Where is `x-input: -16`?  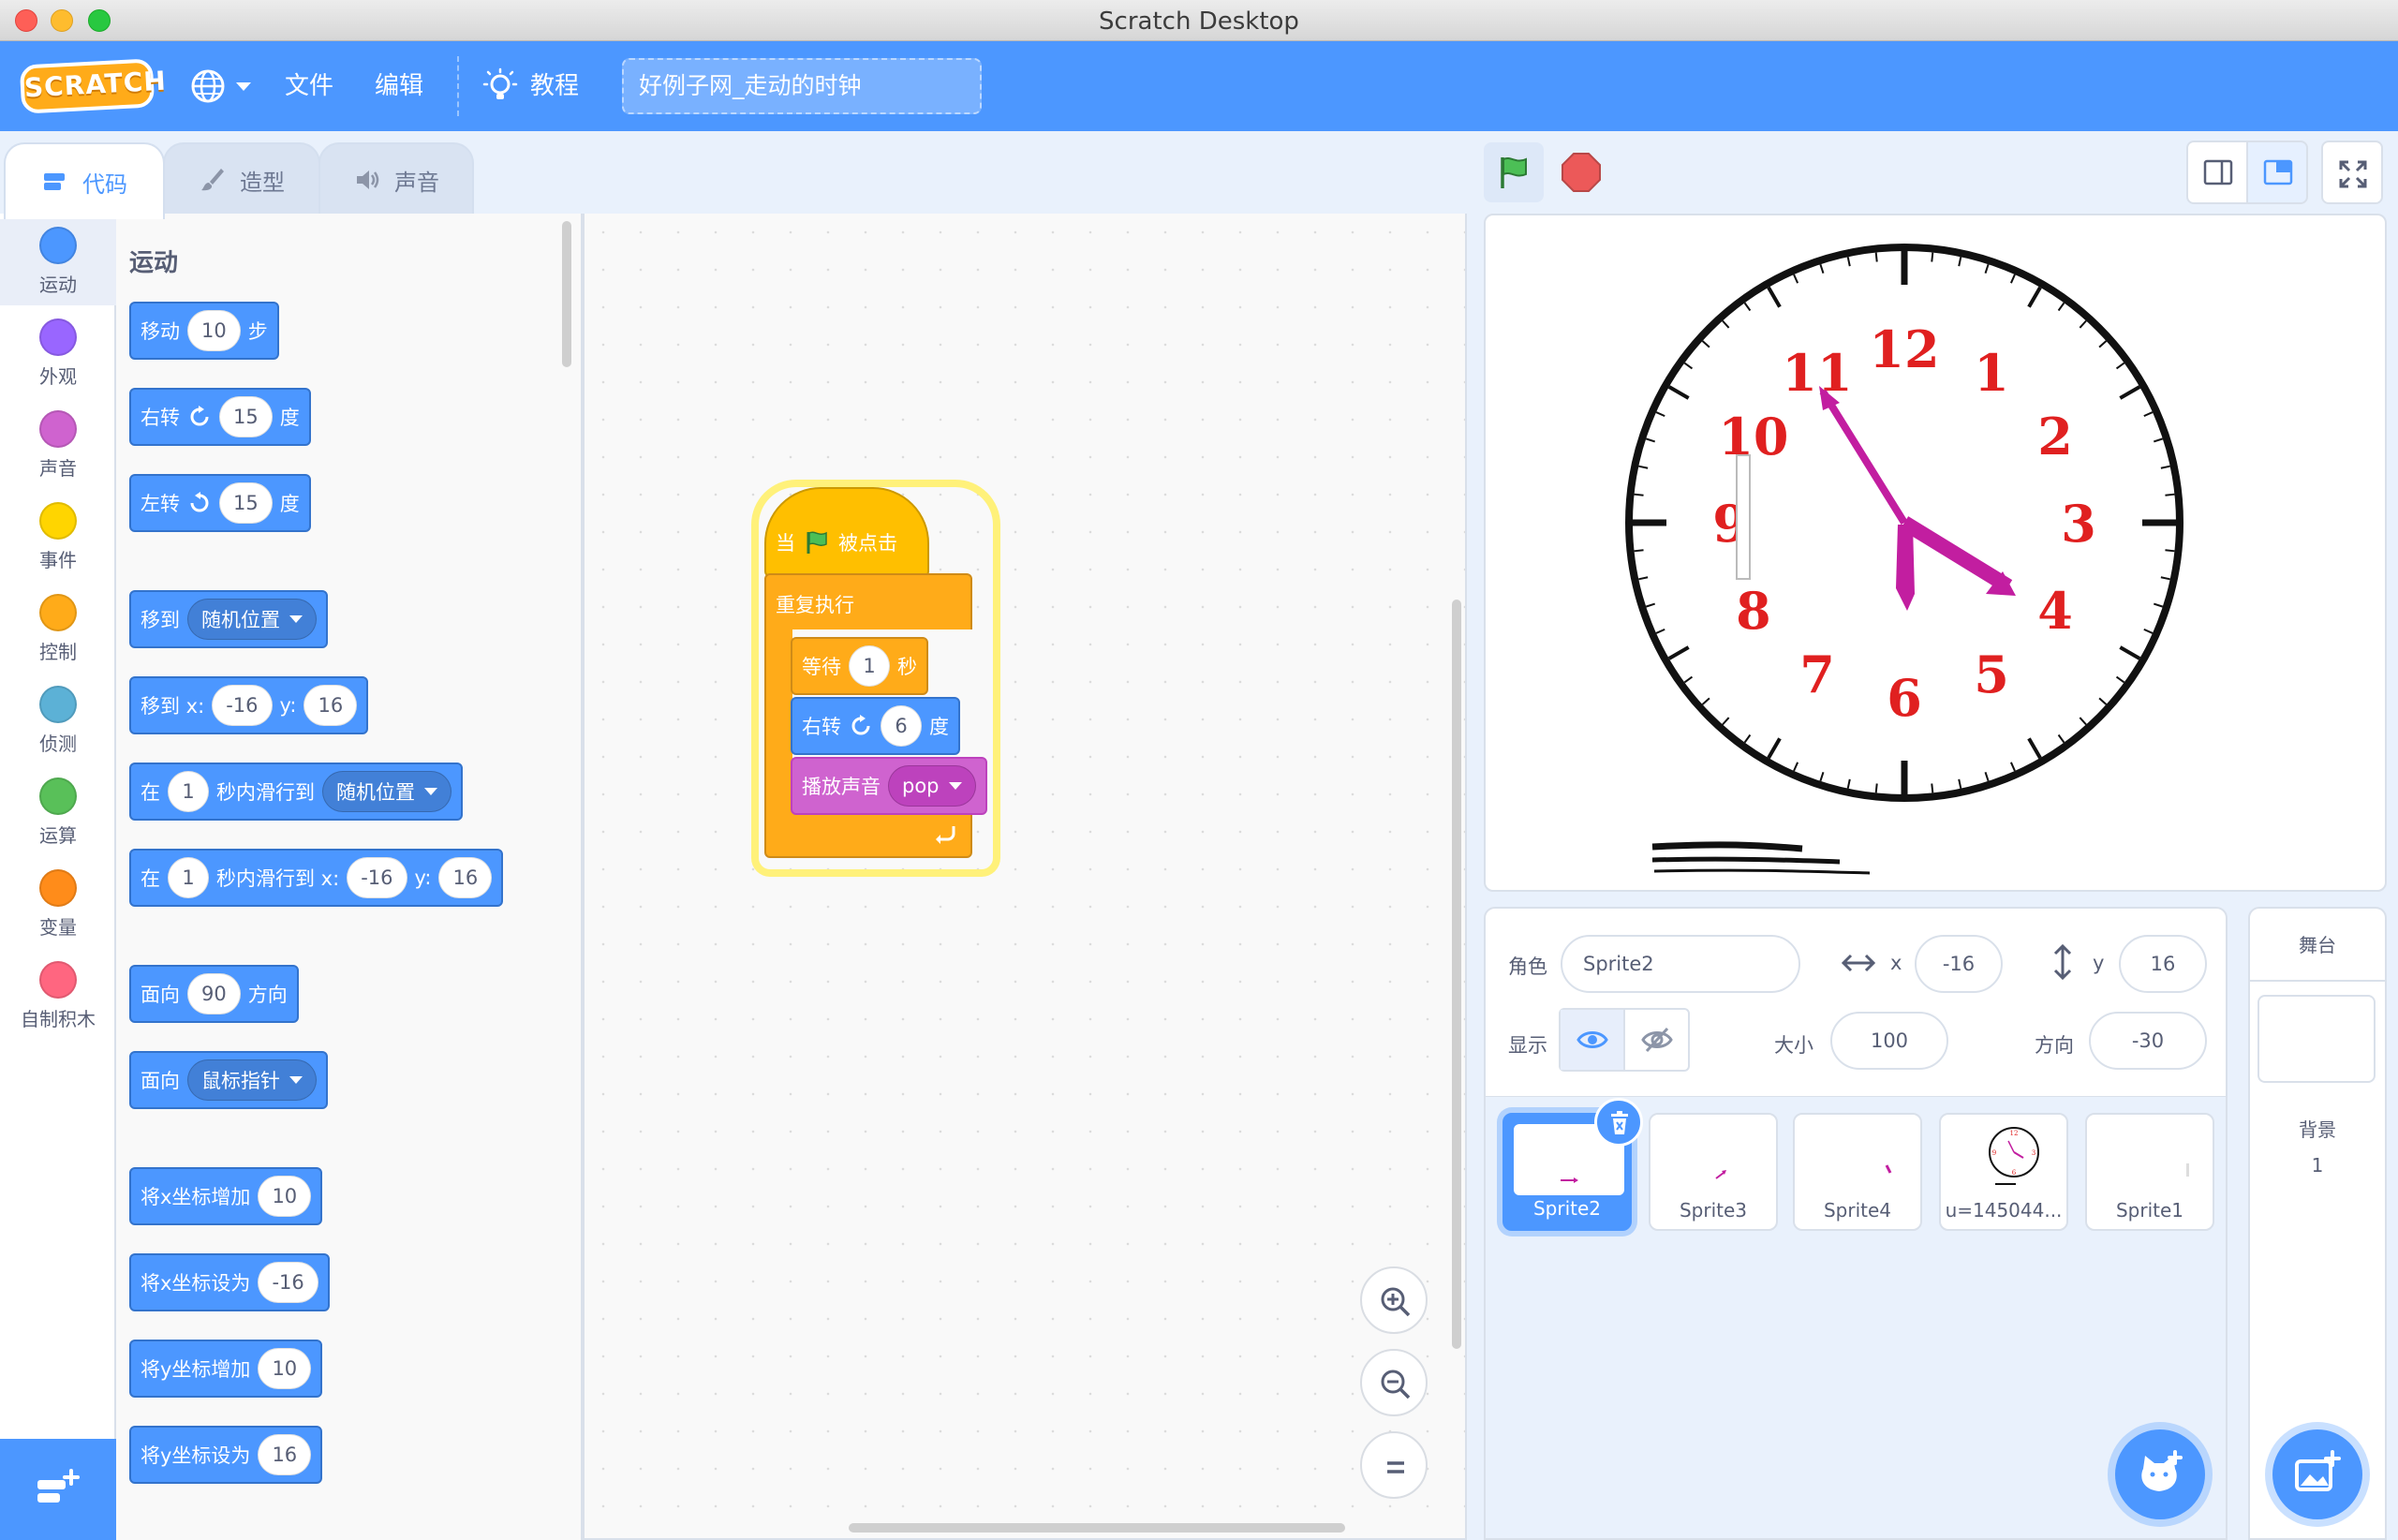
x-input: -16 is located at coordinates (1959, 964).